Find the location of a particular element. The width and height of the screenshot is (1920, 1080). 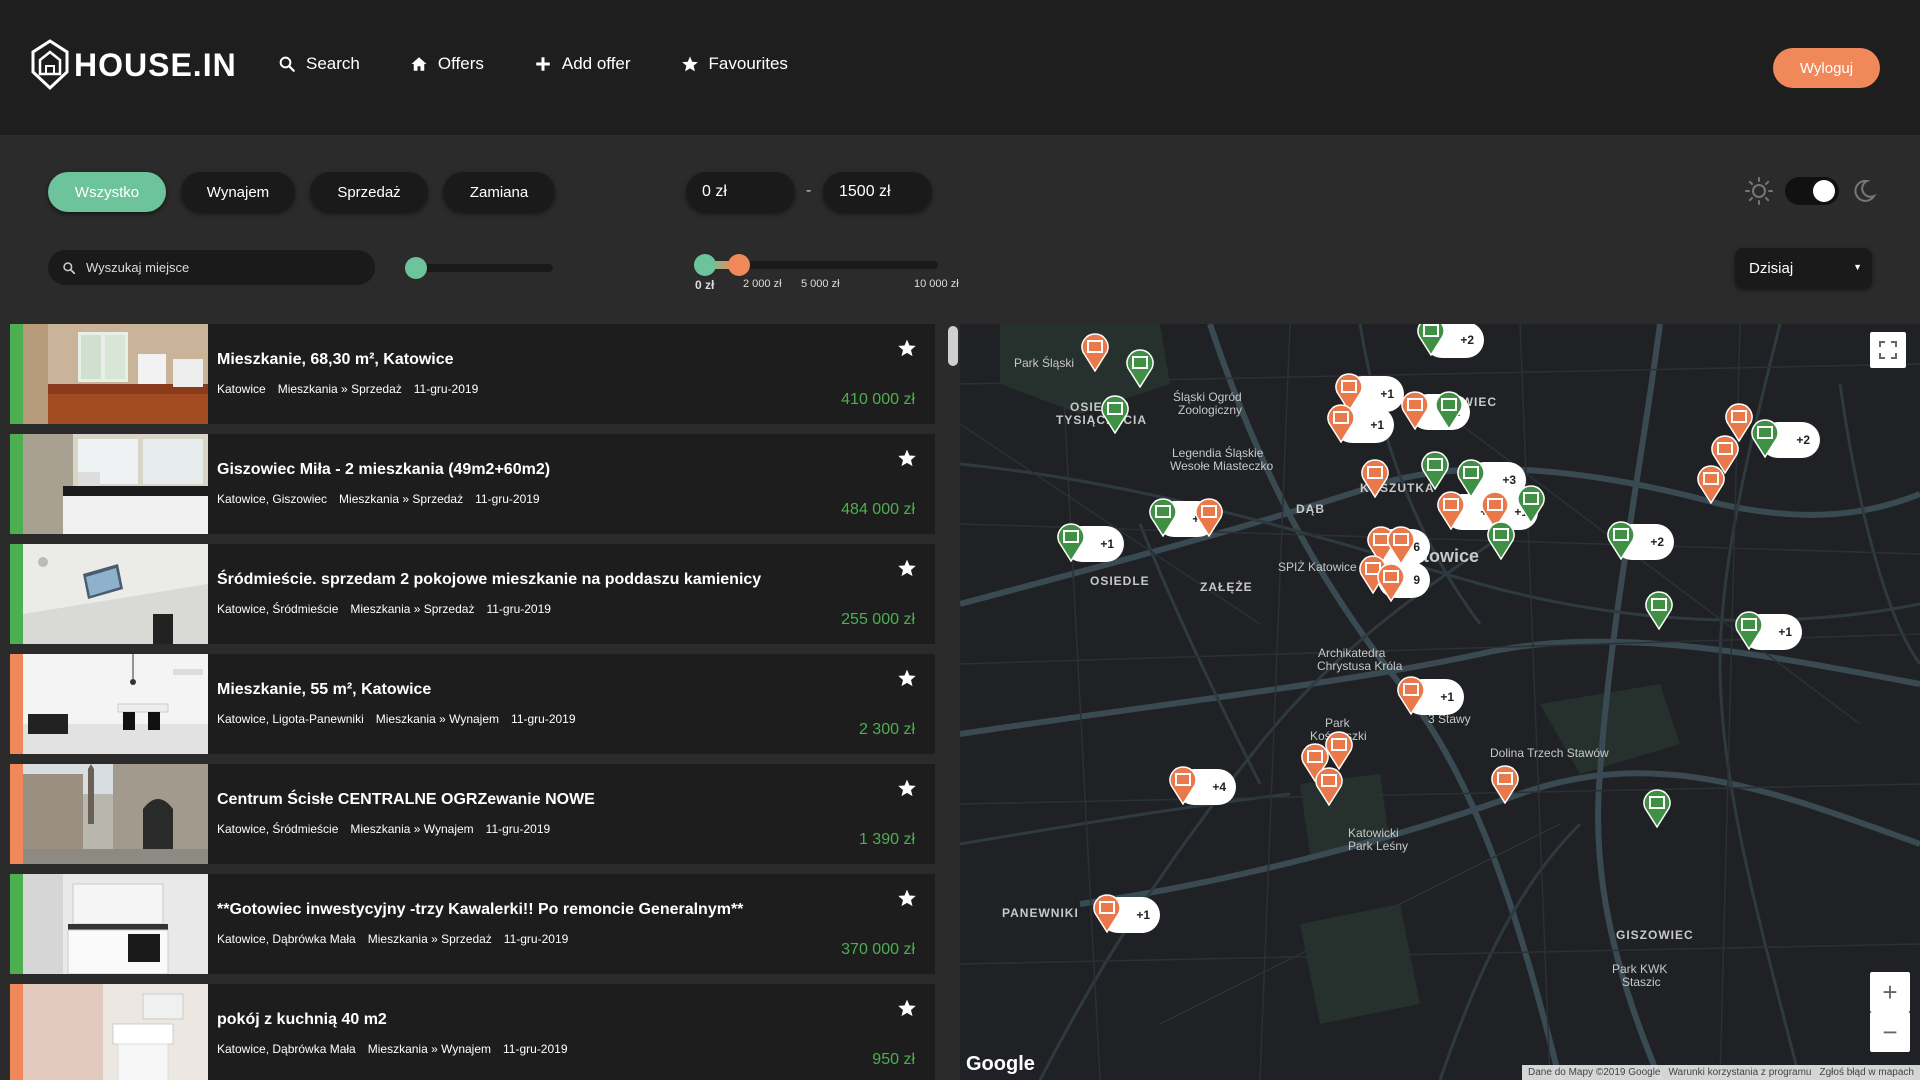

map-label-park-kwk: Park KWK is located at coordinates (1640, 969).